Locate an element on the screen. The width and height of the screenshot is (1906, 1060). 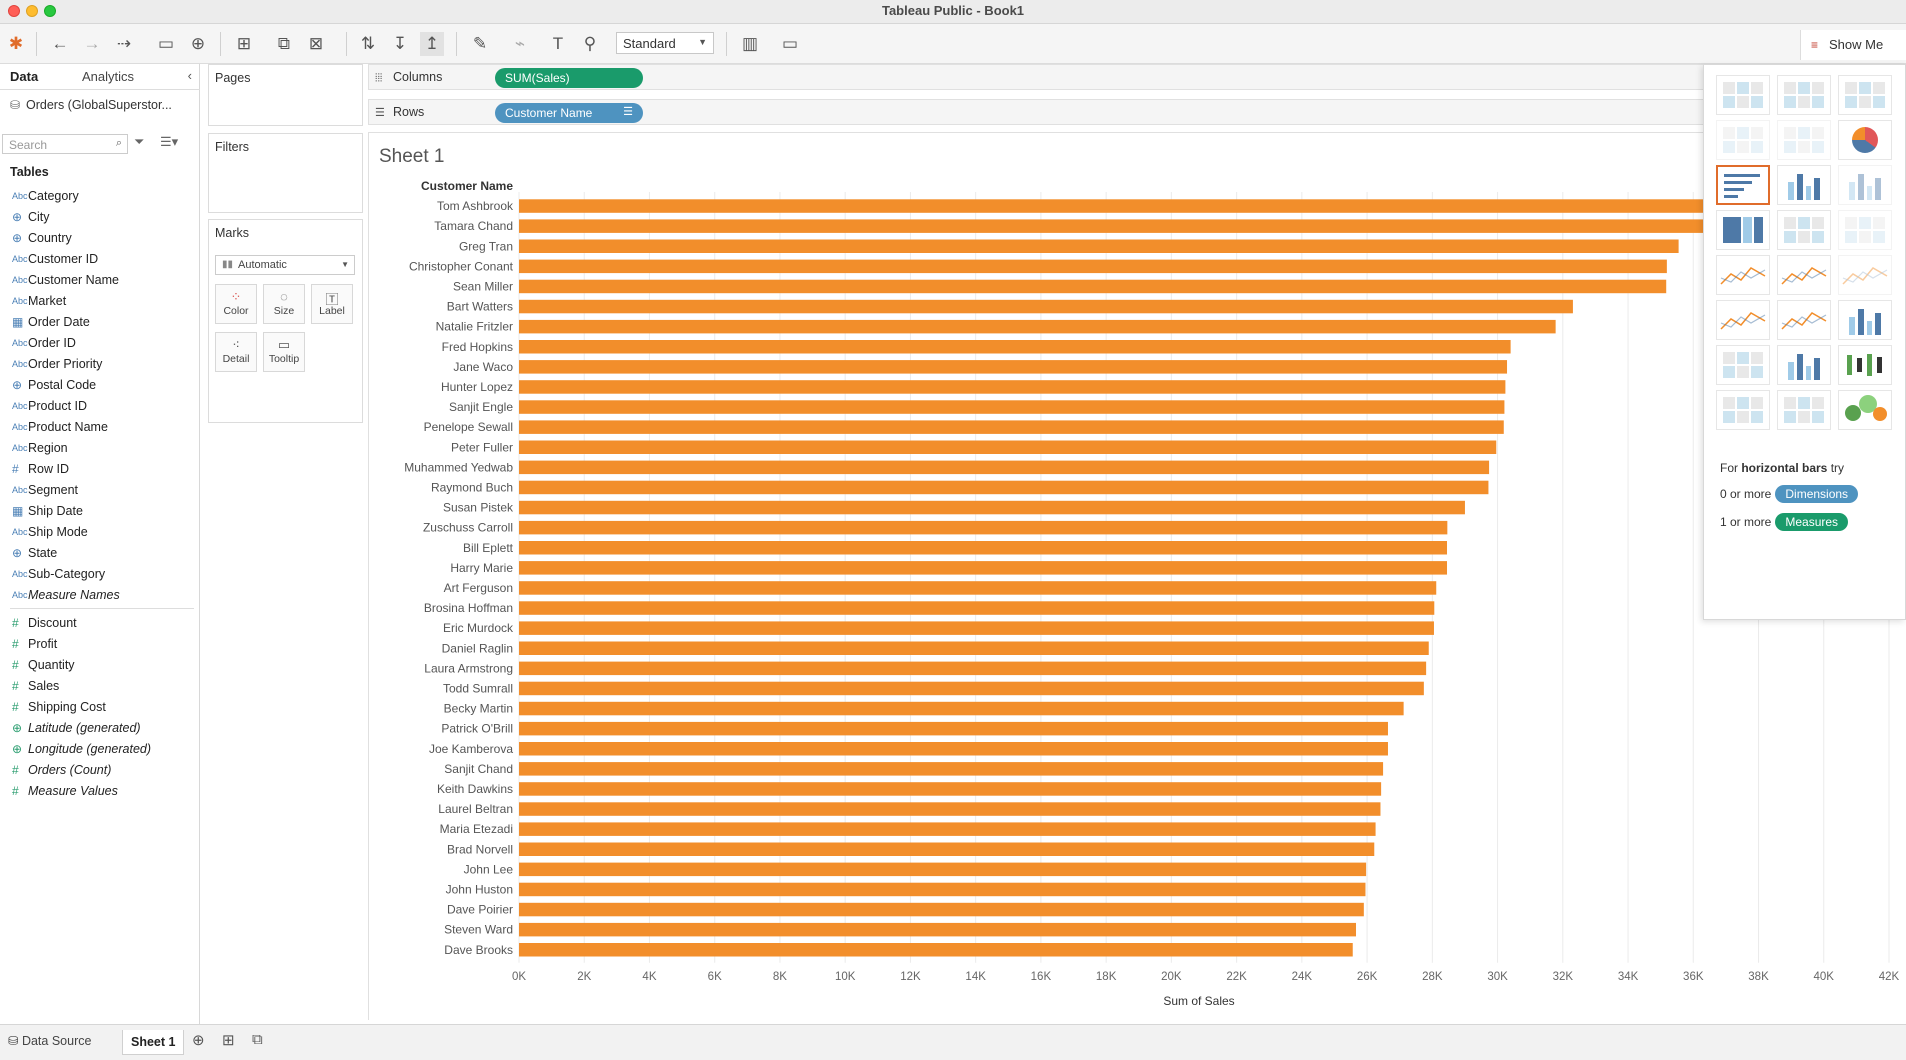
presentation-mode-icon: ▭ is located at coordinates (790, 44).